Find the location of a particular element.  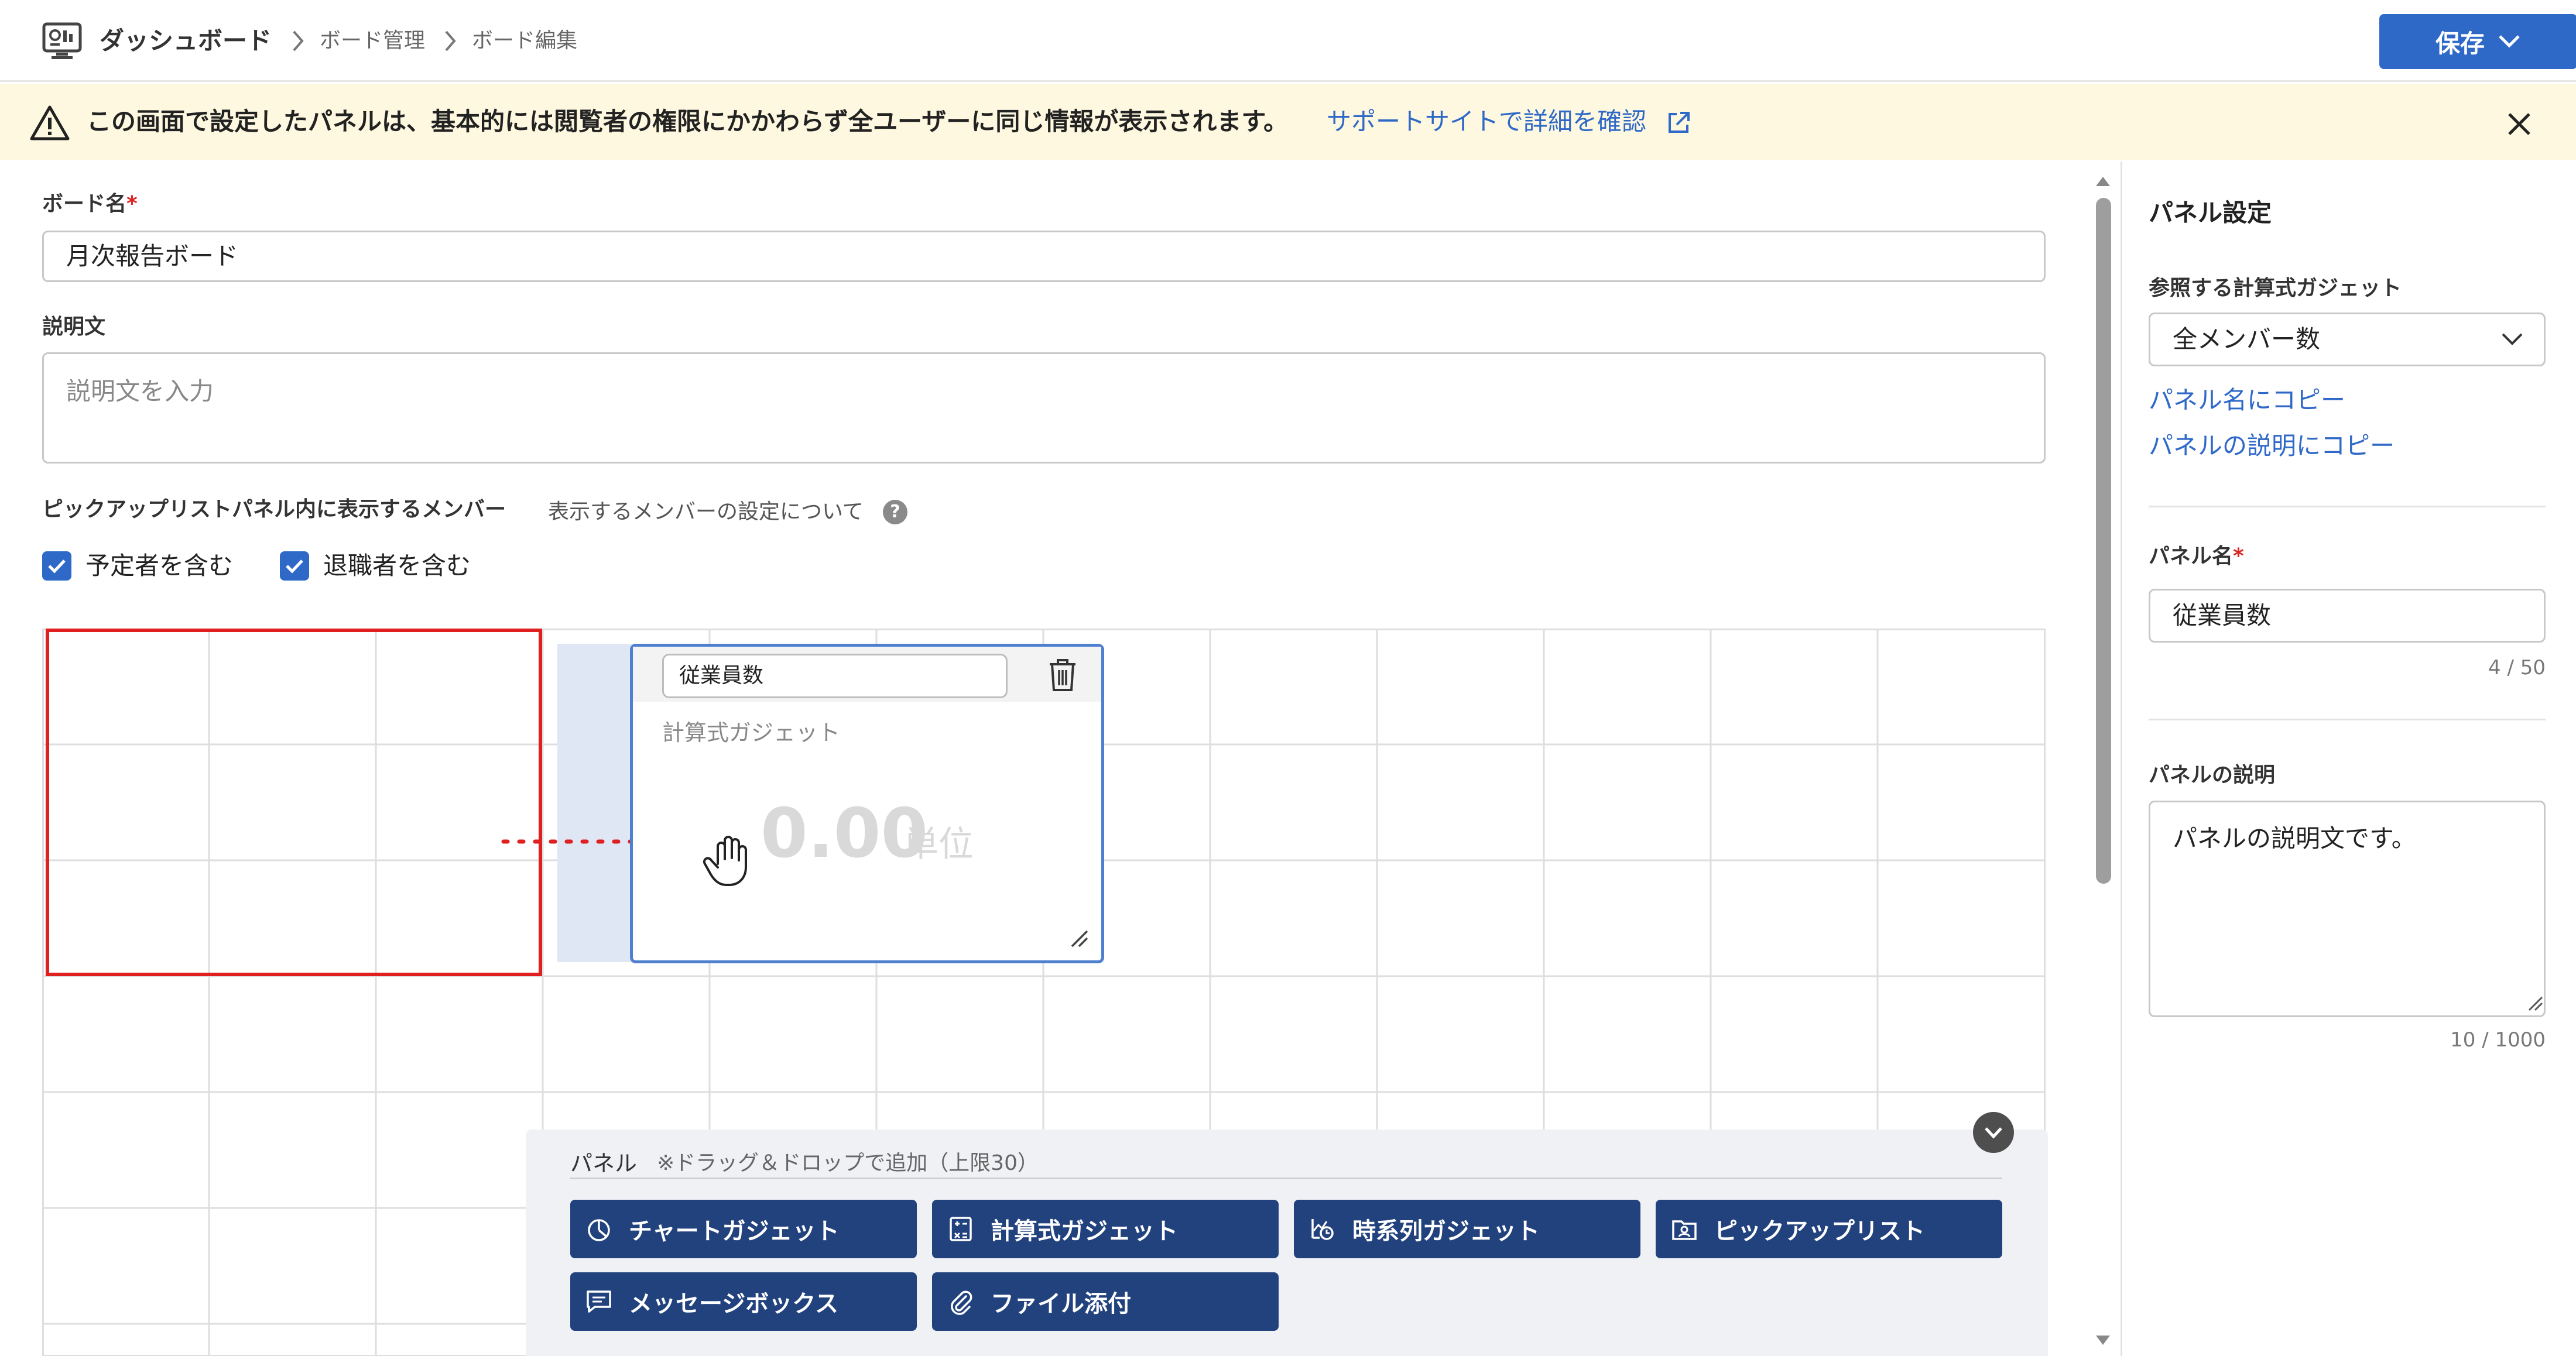

copy-to-description-link: パネルの説明にコピー is located at coordinates (2272, 446).